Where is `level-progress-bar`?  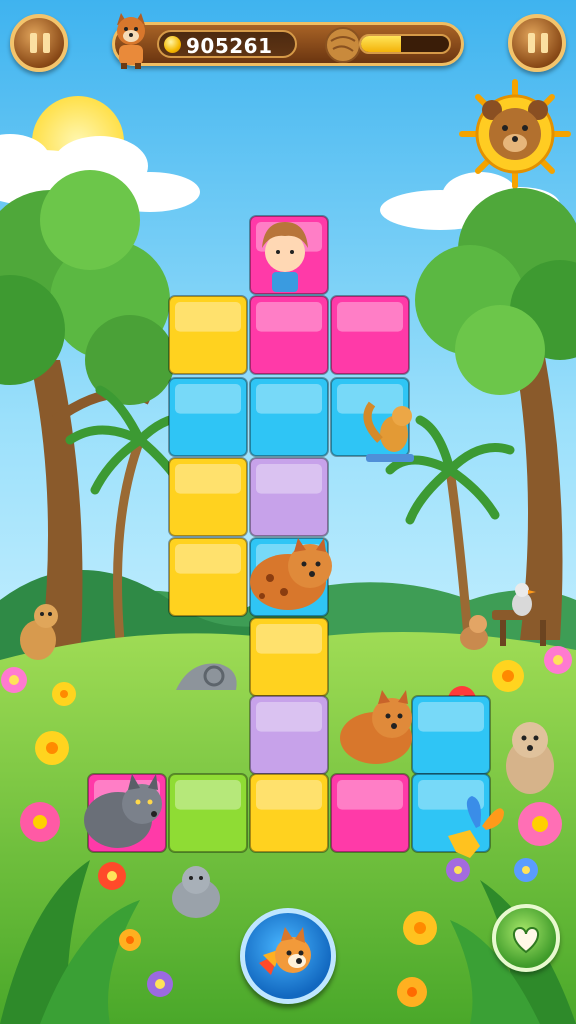 level-progress-bar is located at coordinates (405, 44).